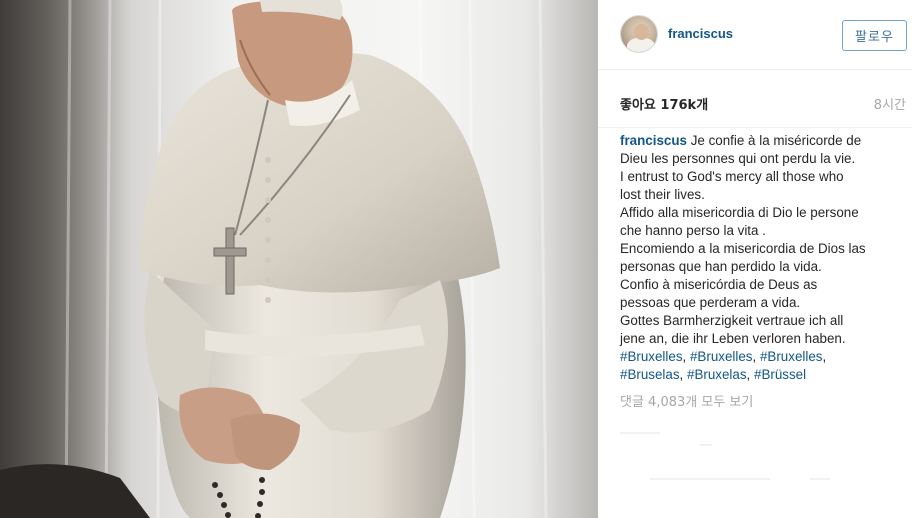 This screenshot has width=912, height=518. Describe the element at coordinates (719, 284) in the screenshot. I see `caption-text: Confio à misericórdia de Deus as` at that location.